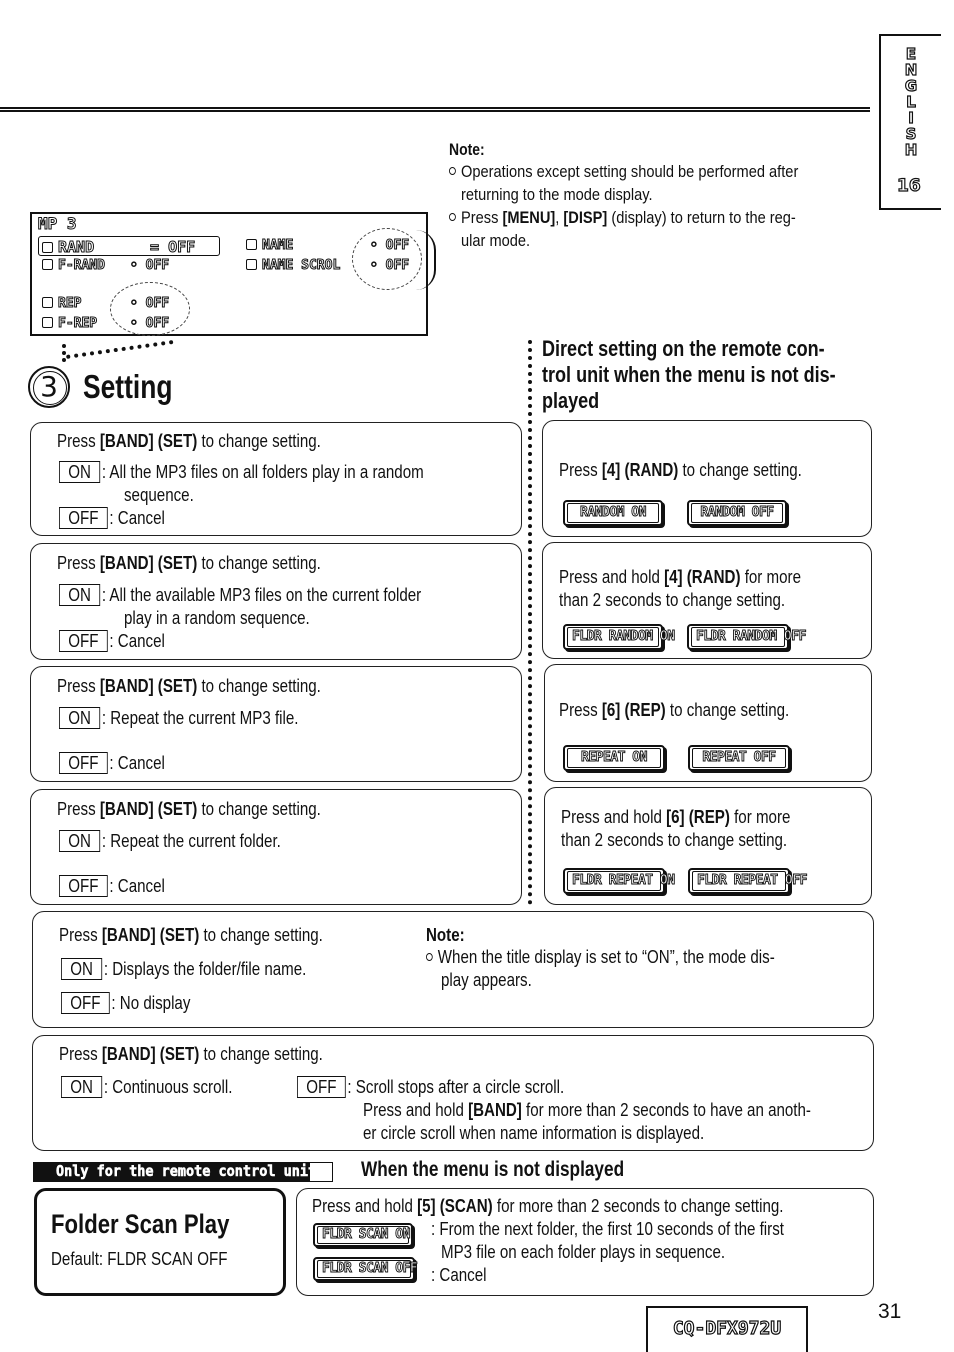  I want to click on language-label: E N G L I S H, so click(911, 102).